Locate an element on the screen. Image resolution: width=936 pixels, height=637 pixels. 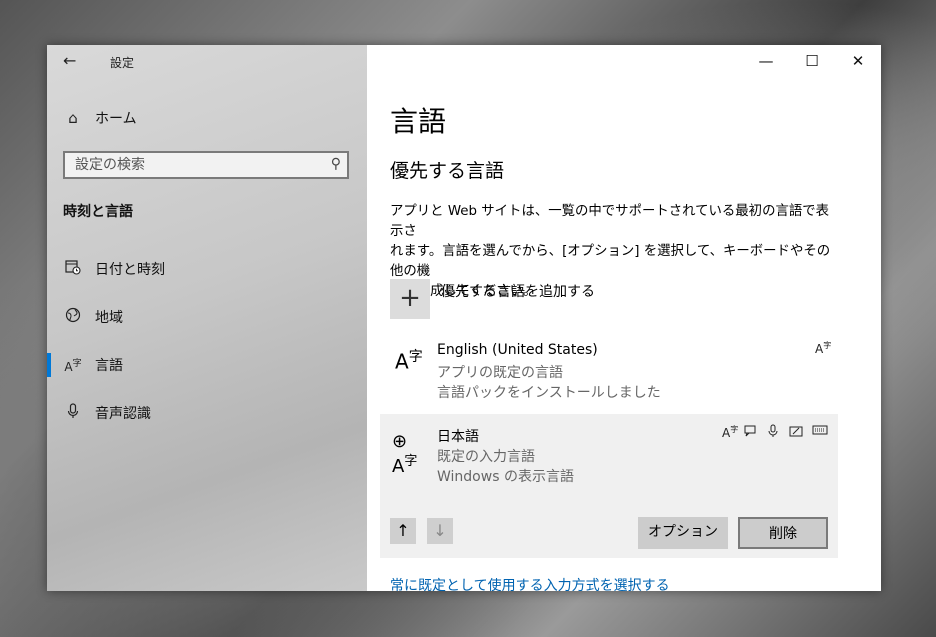
move-up-button: ↑ is located at coordinates (403, 531).